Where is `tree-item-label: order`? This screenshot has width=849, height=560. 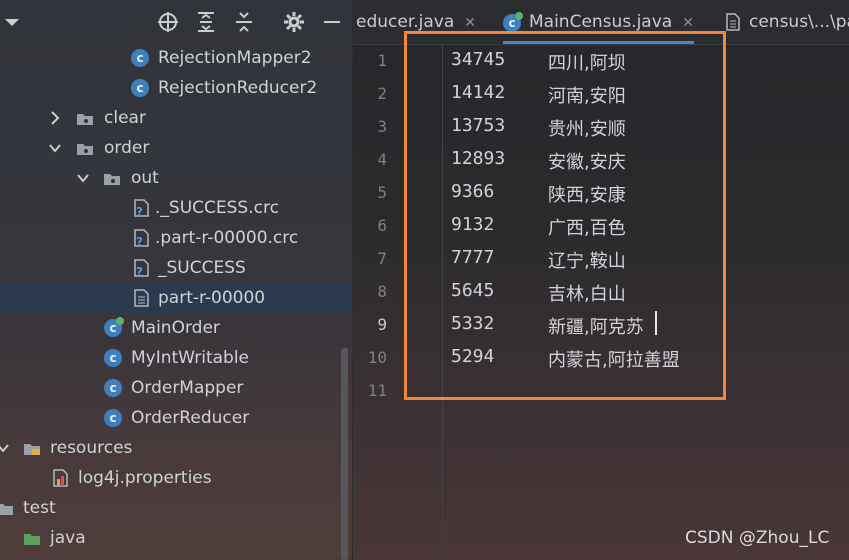 tree-item-label: order is located at coordinates (127, 148).